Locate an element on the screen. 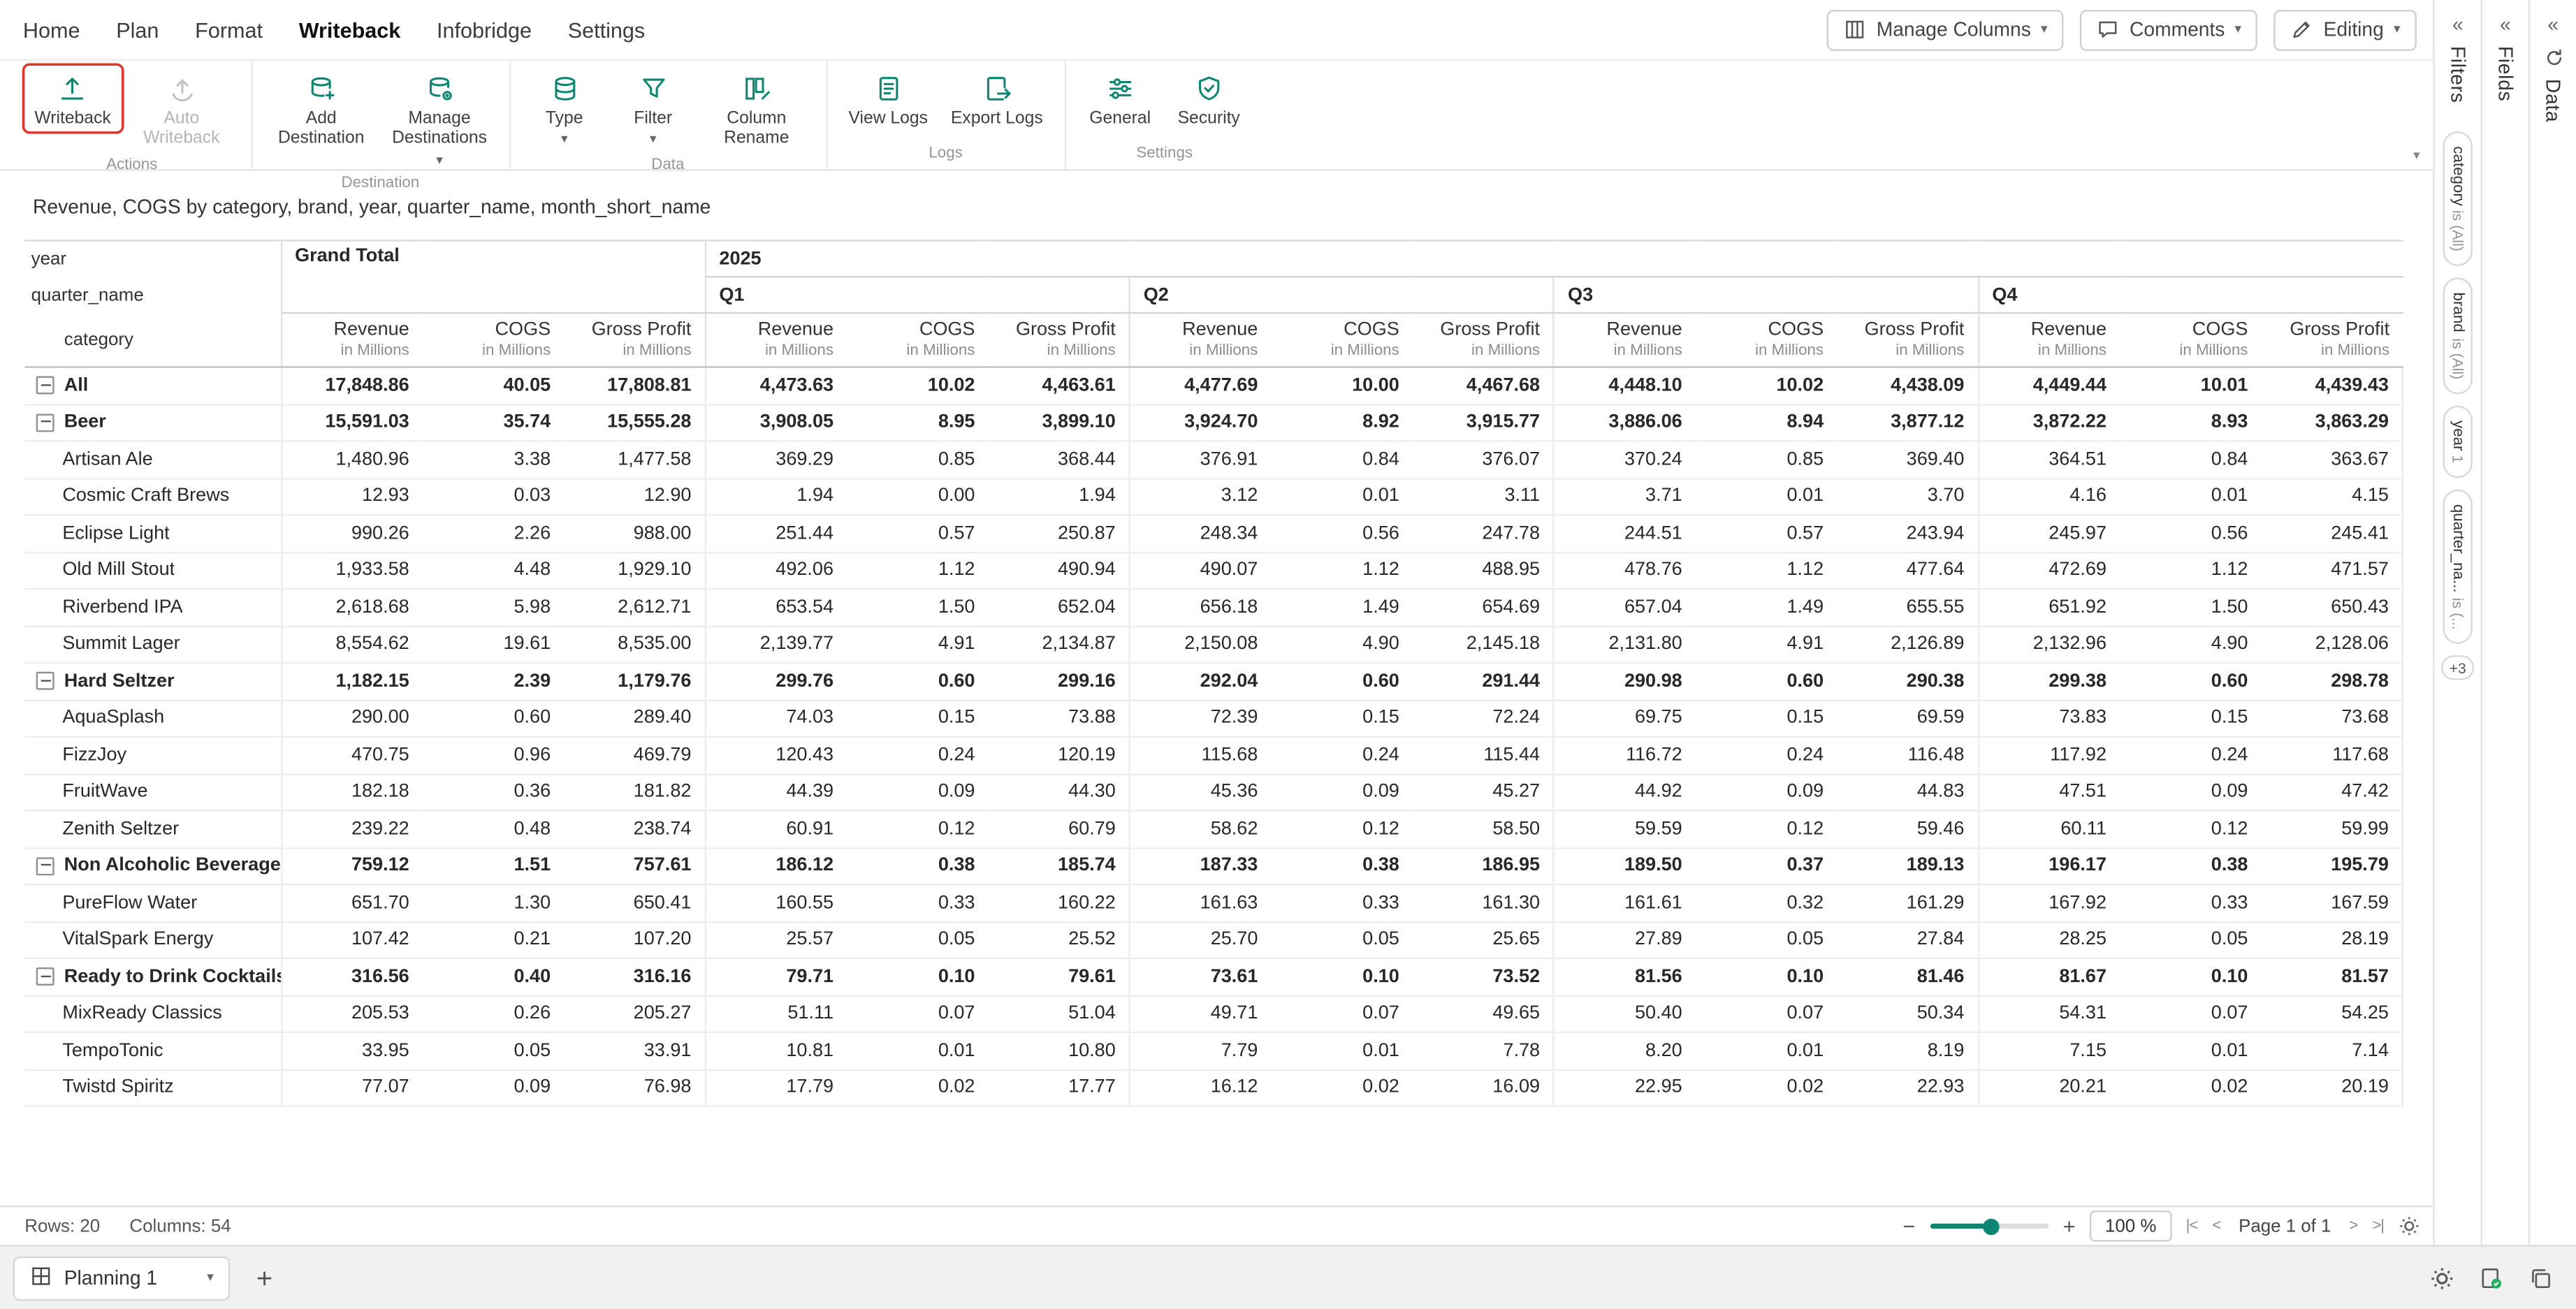 The width and height of the screenshot is (2576, 1309). value-cell: 73.68 is located at coordinates (2332, 718).